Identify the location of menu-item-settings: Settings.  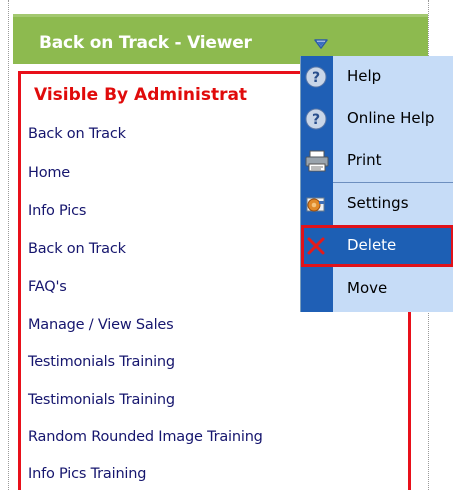
(377, 204).